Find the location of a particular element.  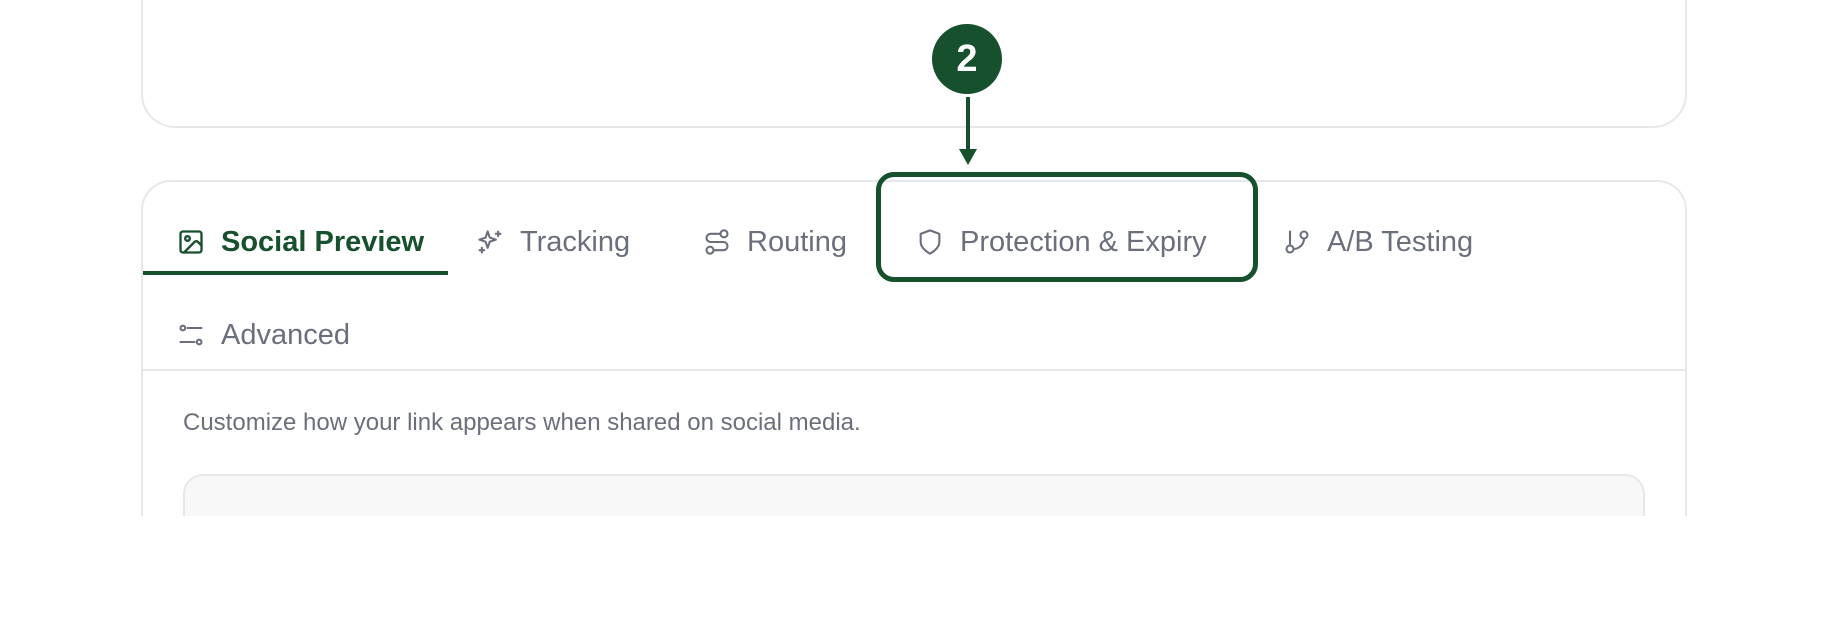

tab-tracking: Tracking is located at coordinates (553, 242).